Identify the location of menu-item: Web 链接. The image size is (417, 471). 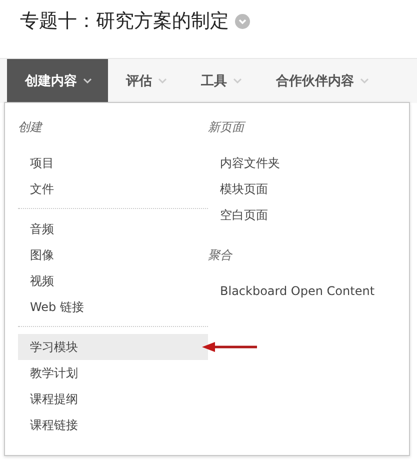
(113, 307).